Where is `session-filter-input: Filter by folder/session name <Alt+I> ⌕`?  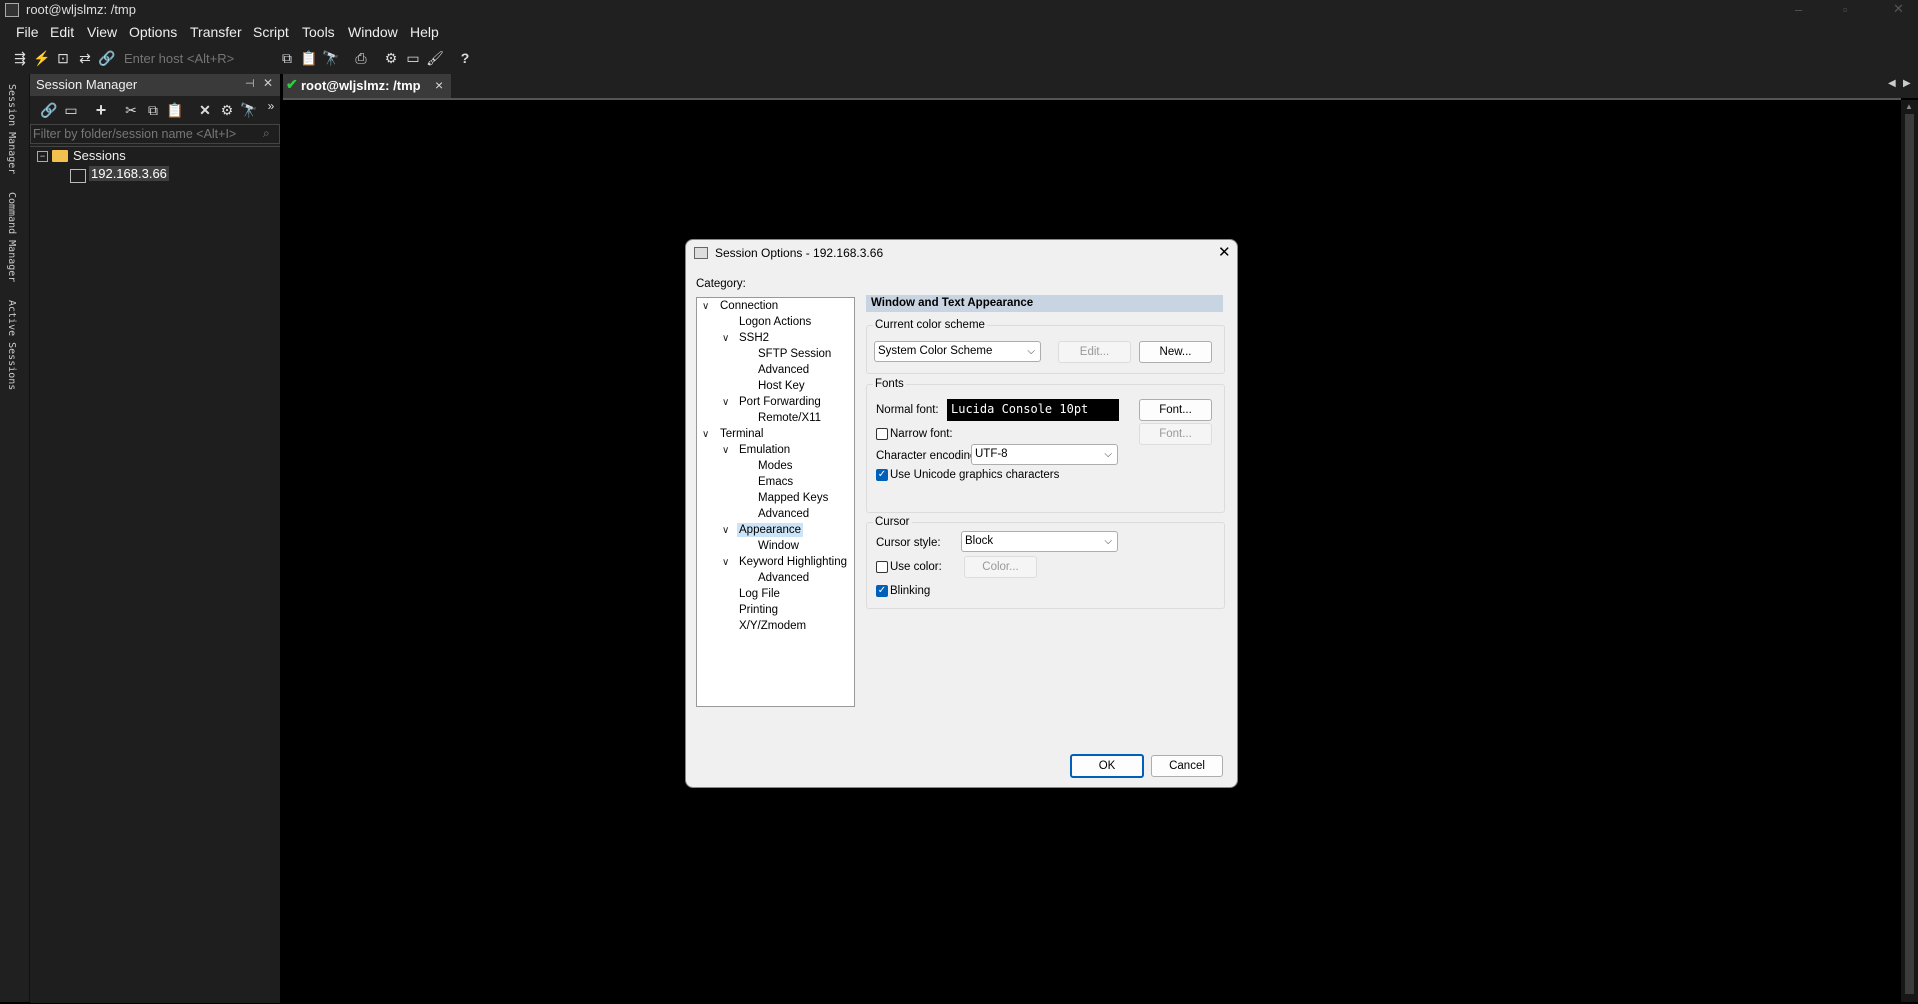 session-filter-input: Filter by folder/session name <Alt+I> ⌕ is located at coordinates (155, 134).